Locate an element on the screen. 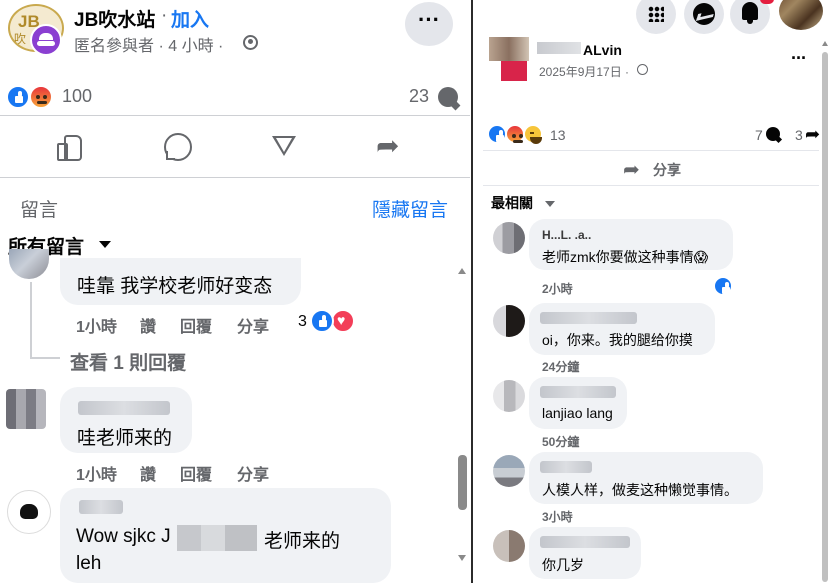 Image resolution: width=829 pixels, height=583 pixels. comment-count: 7 is located at coordinates (759, 135).